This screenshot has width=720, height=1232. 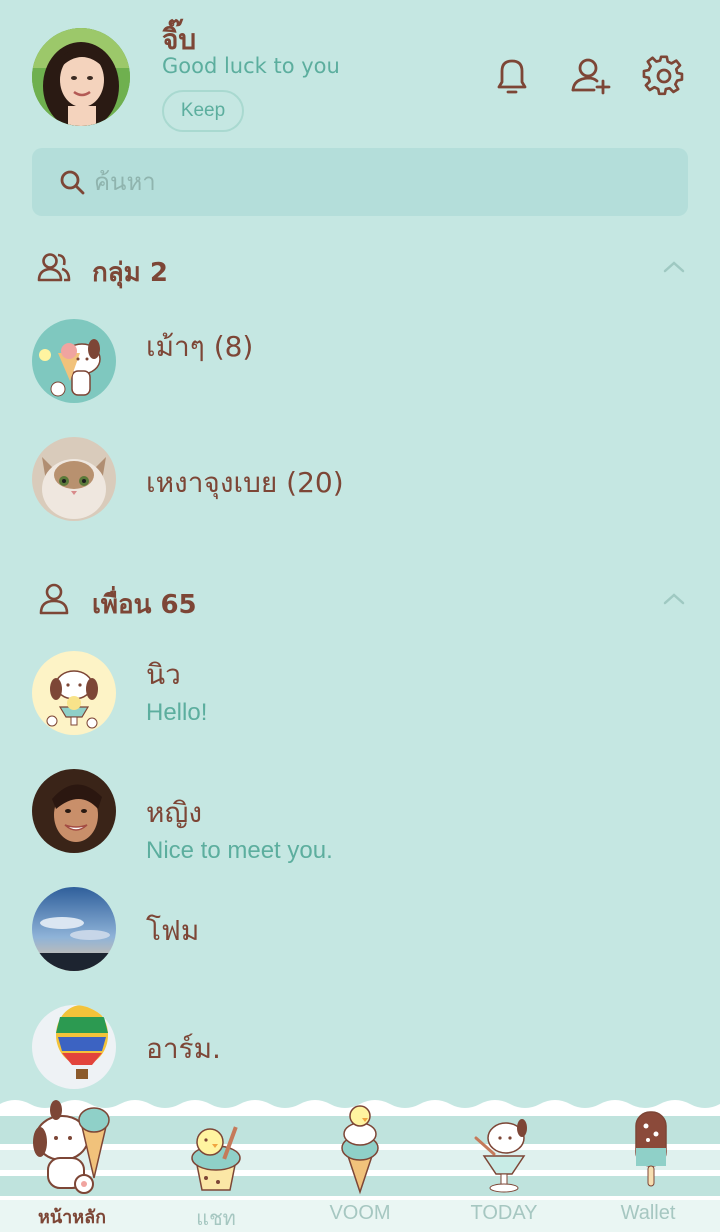 I want to click on group-name: เม้าๆ (8), so click(x=200, y=346).